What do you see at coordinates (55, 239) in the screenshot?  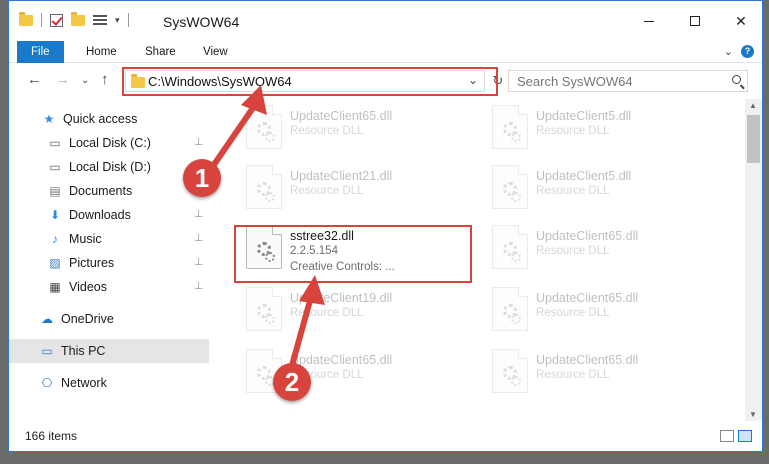 I see `music-icon: ♪` at bounding box center [55, 239].